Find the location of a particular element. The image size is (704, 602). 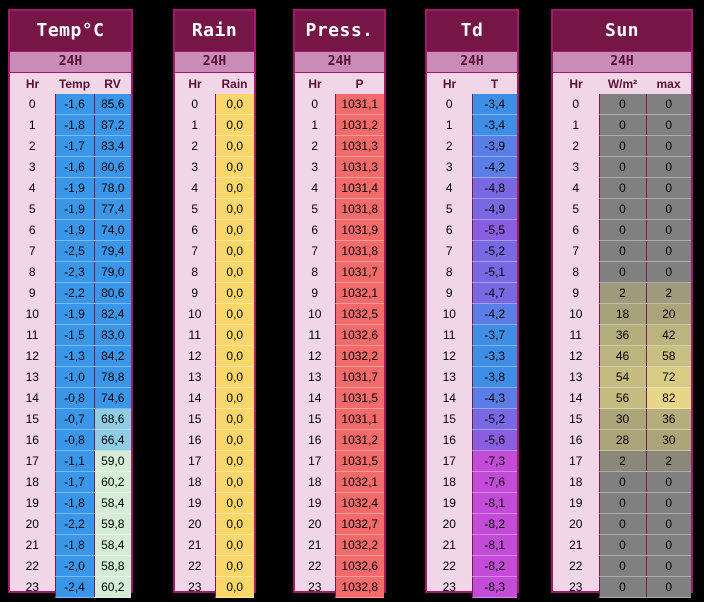

hour-cell: 15 is located at coordinates (449, 419).